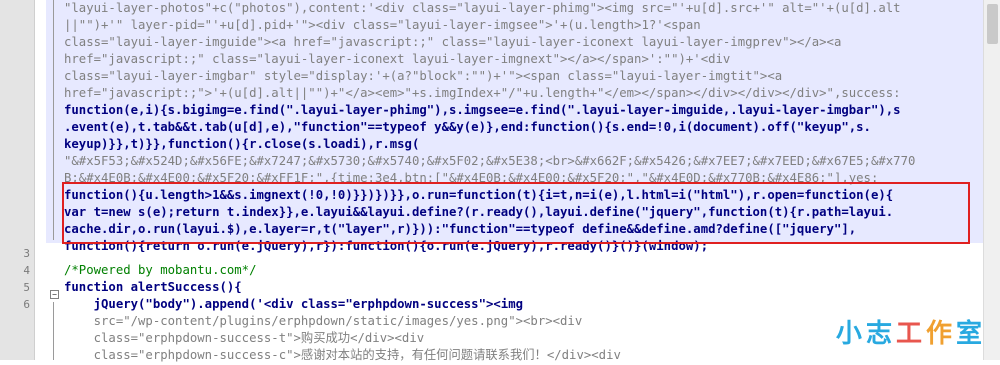  Describe the element at coordinates (26, 287) in the screenshot. I see `line-number: 5` at that location.